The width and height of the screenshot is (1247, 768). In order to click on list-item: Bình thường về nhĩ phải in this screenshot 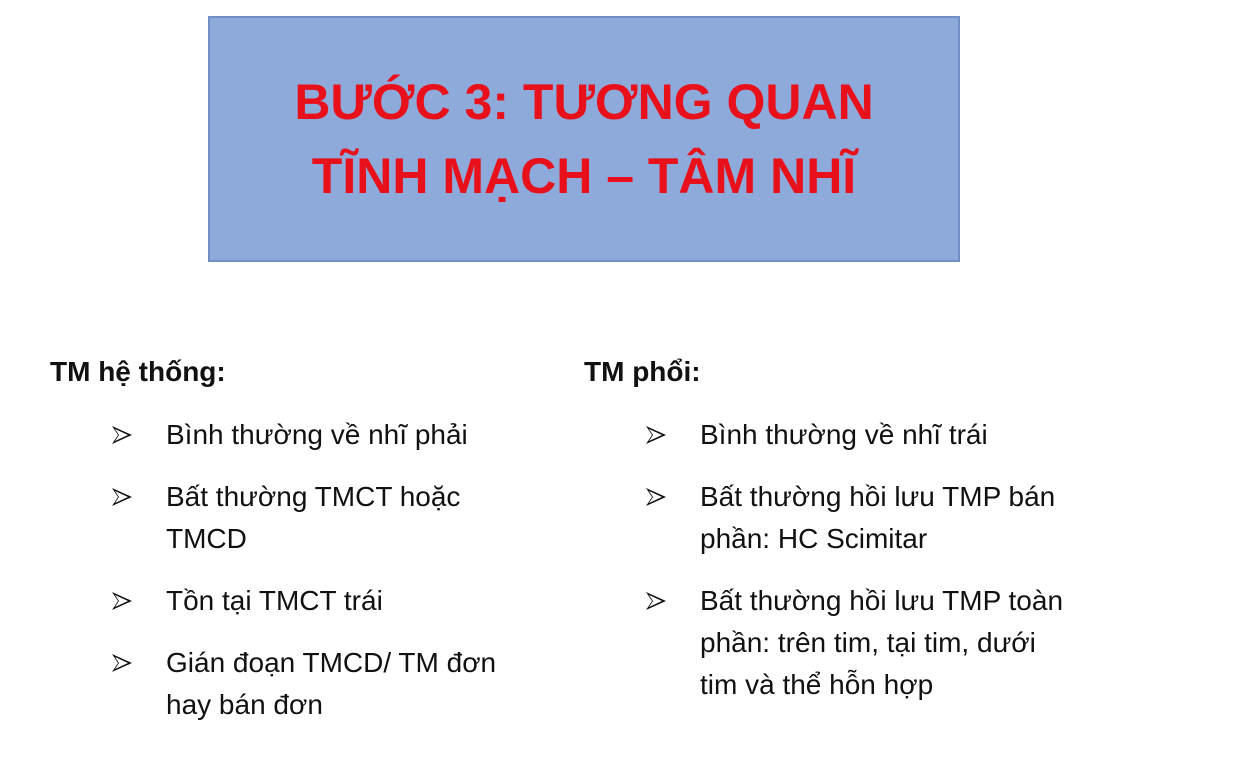, I will do `click(310, 435)`.